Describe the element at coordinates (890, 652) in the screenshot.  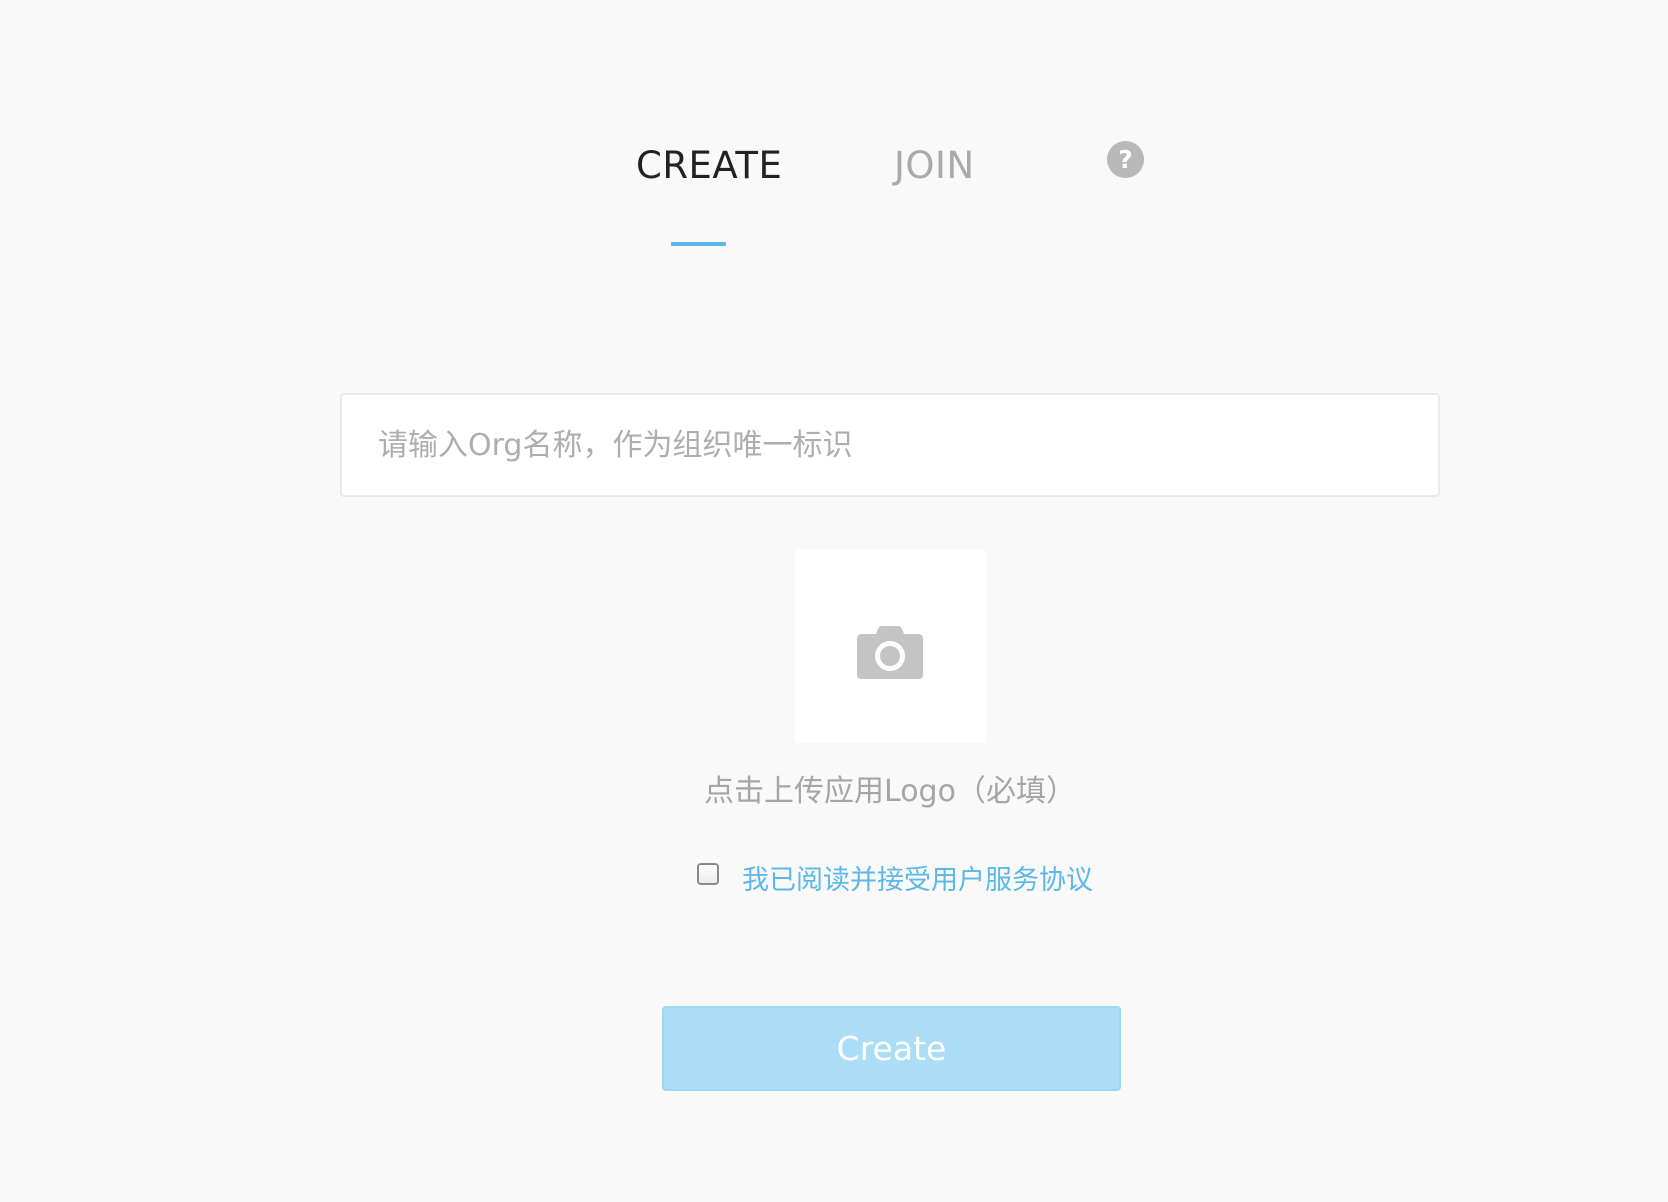
I see `camera-icon` at that location.